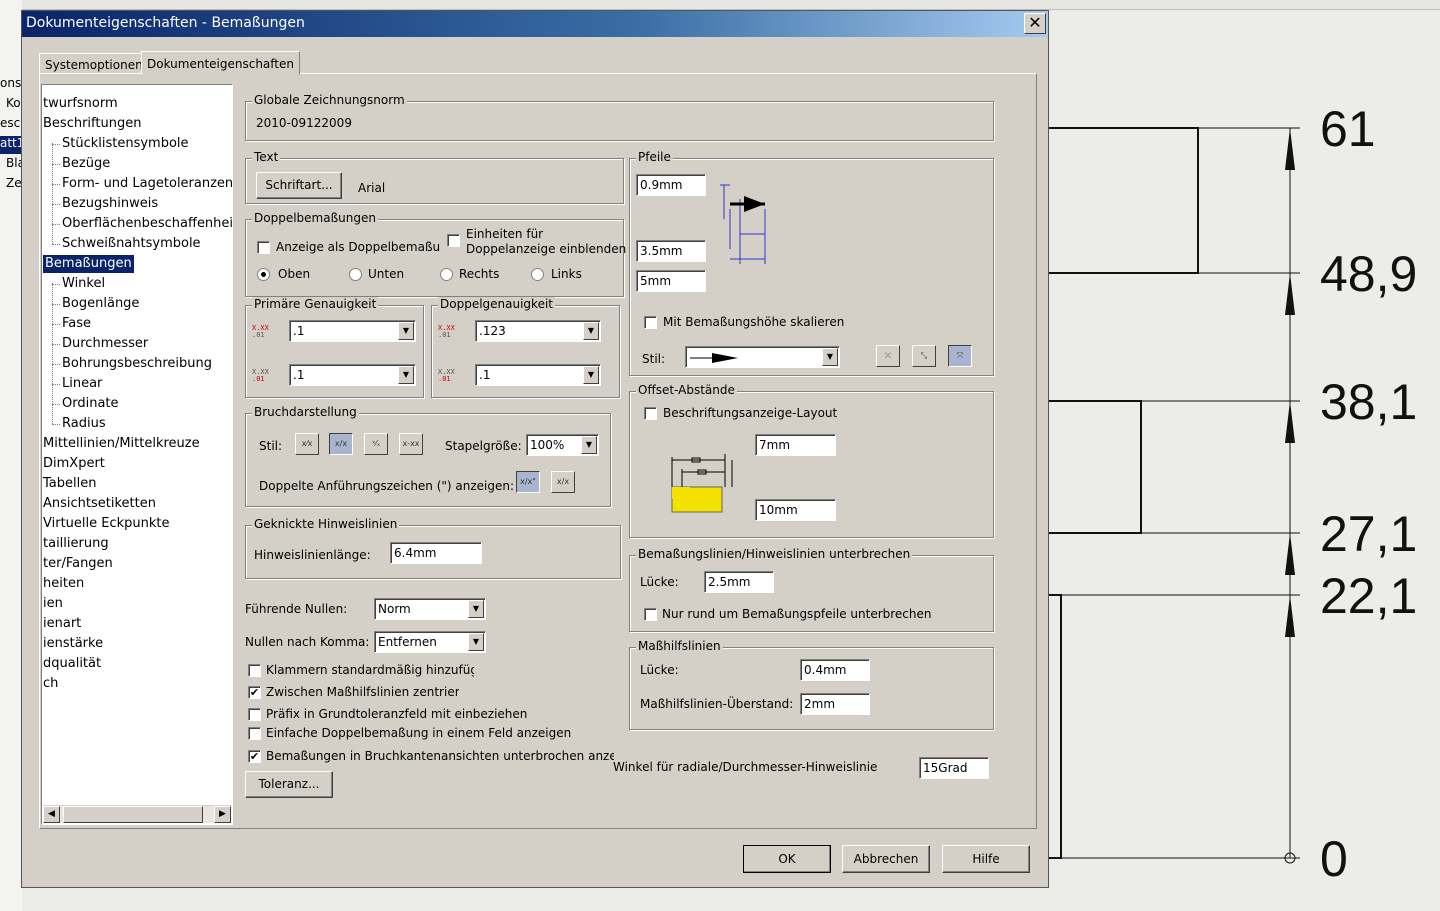 This screenshot has height=911, width=1440. I want to click on group-legend: Globale Zeichnungsnorm, so click(329, 100).